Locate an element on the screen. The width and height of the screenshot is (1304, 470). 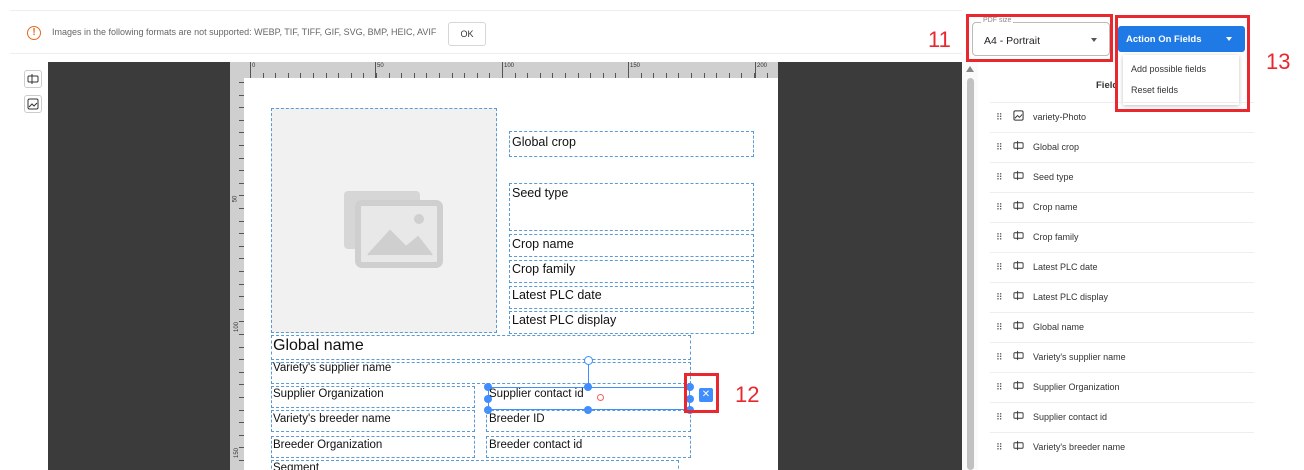
field-label: Supplier Organization is located at coordinates (328, 394).